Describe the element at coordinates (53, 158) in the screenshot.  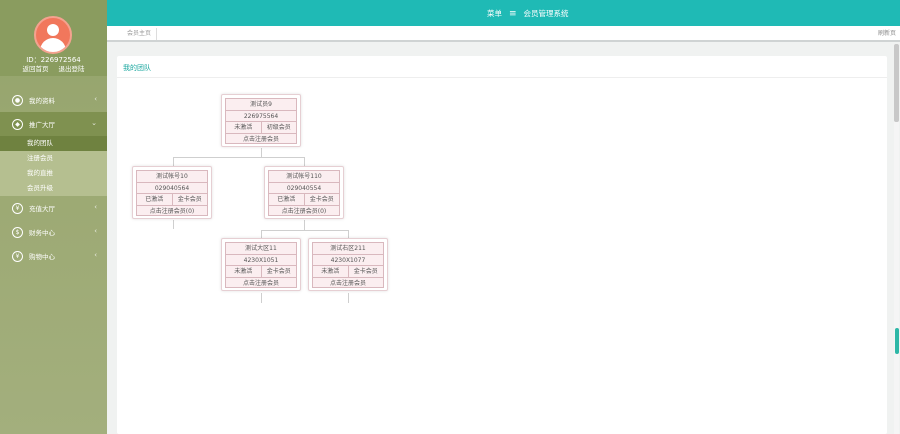
I see `submenu-register-member: 注册会员` at that location.